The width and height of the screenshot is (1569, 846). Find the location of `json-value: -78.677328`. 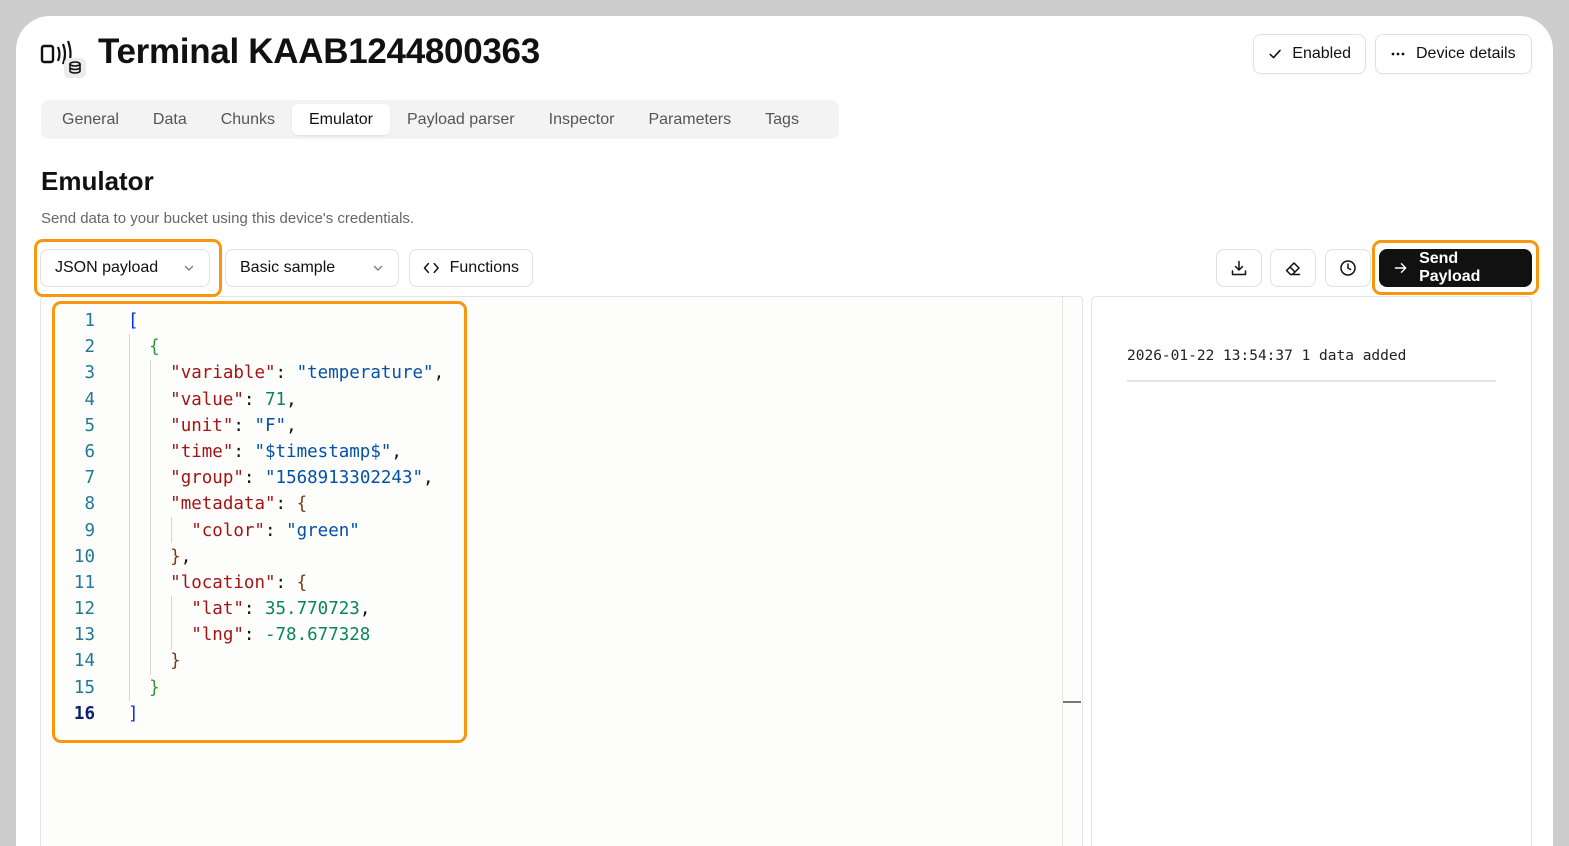

json-value: -78.677328 is located at coordinates (317, 635).